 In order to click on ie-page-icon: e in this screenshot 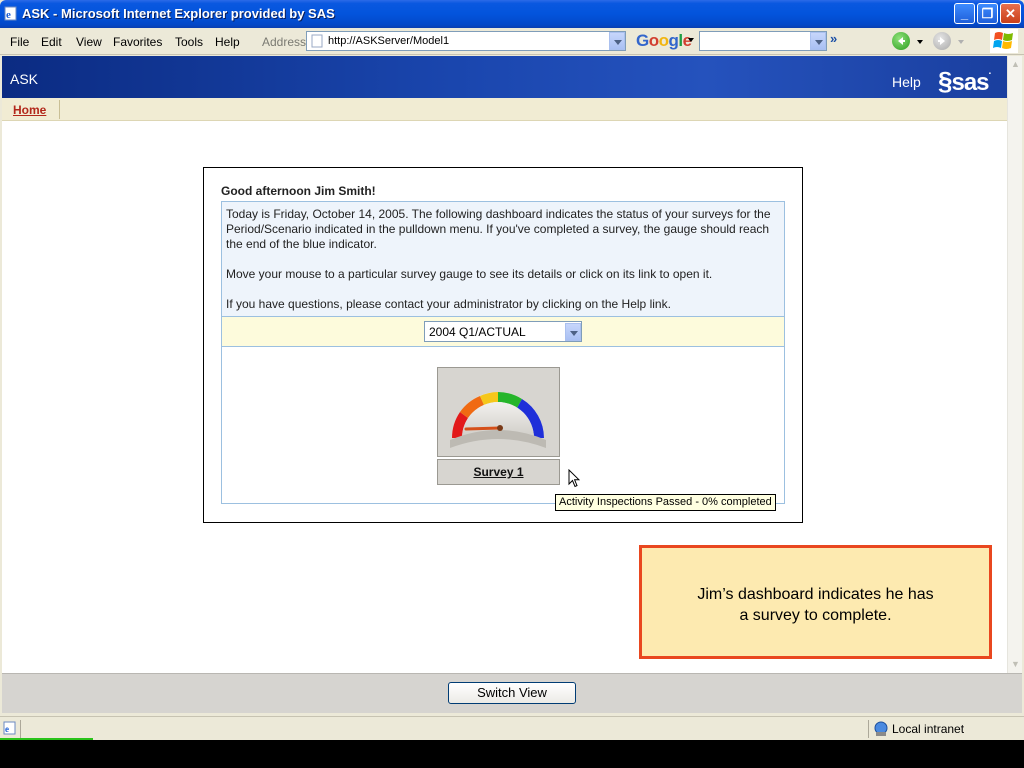, I will do `click(10, 13)`.